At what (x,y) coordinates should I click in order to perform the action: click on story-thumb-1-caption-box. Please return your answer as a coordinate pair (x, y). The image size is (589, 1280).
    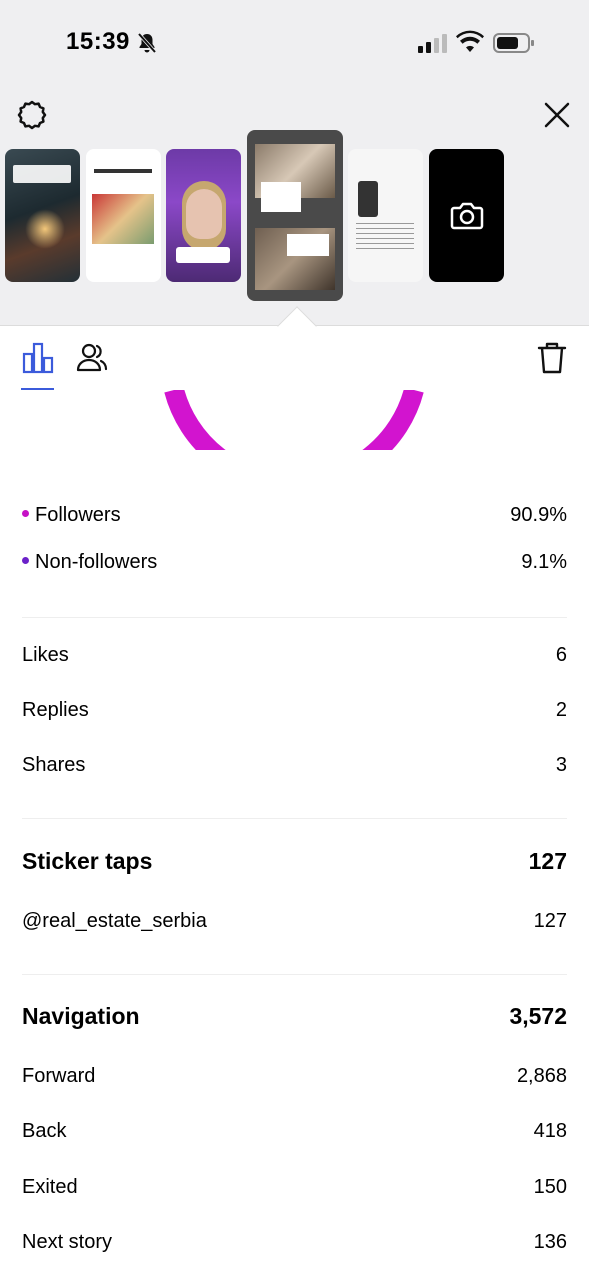
    Looking at the image, I should click on (42, 174).